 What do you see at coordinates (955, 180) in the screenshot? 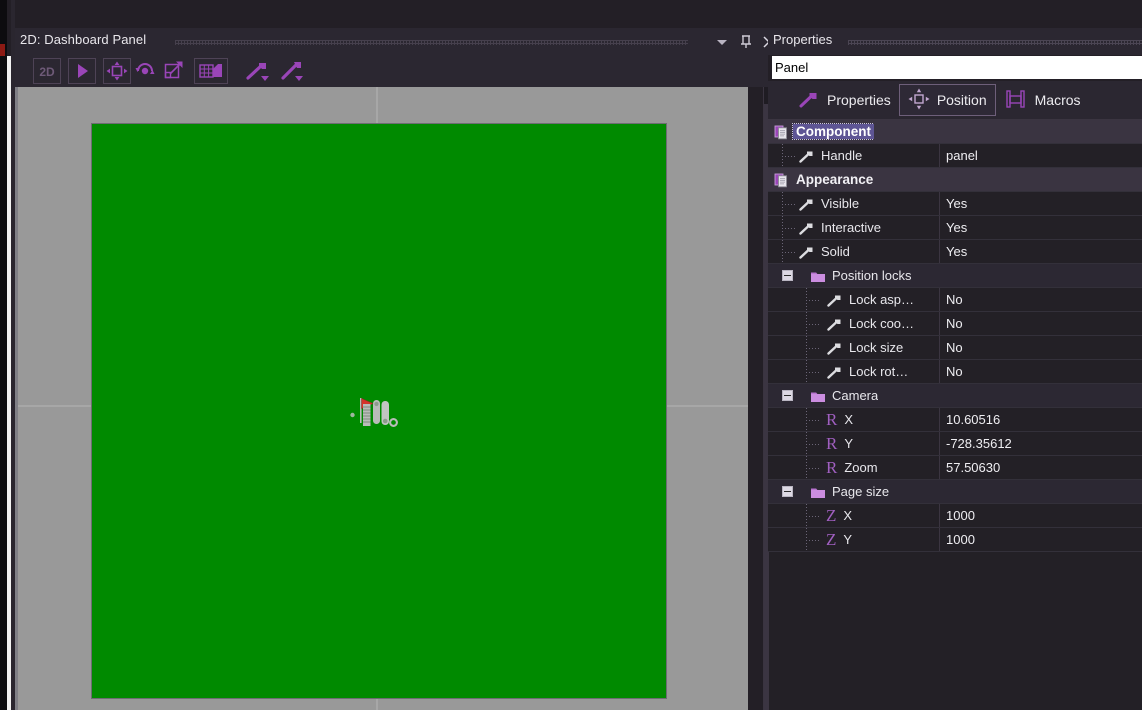
I see `property-group-row: Appearance` at bounding box center [955, 180].